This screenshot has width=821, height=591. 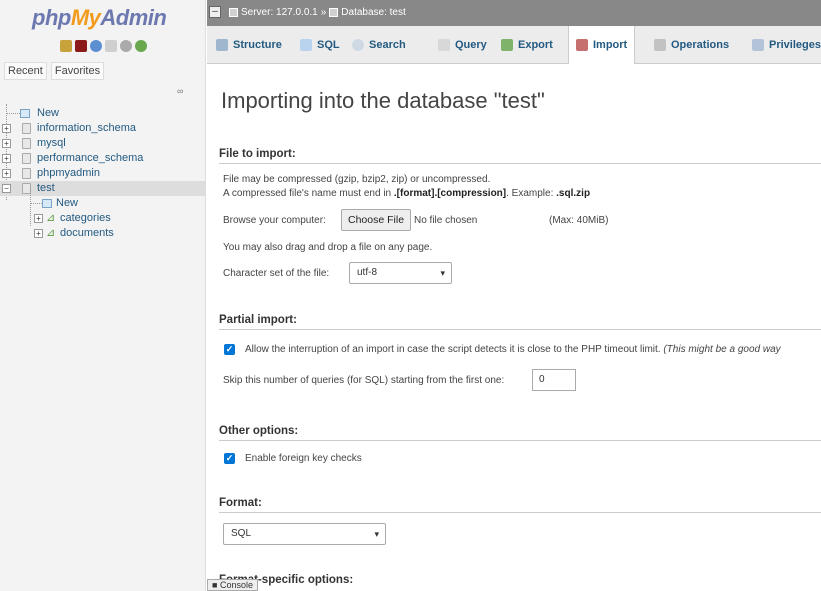 What do you see at coordinates (141, 46) in the screenshot?
I see `reload-icon` at bounding box center [141, 46].